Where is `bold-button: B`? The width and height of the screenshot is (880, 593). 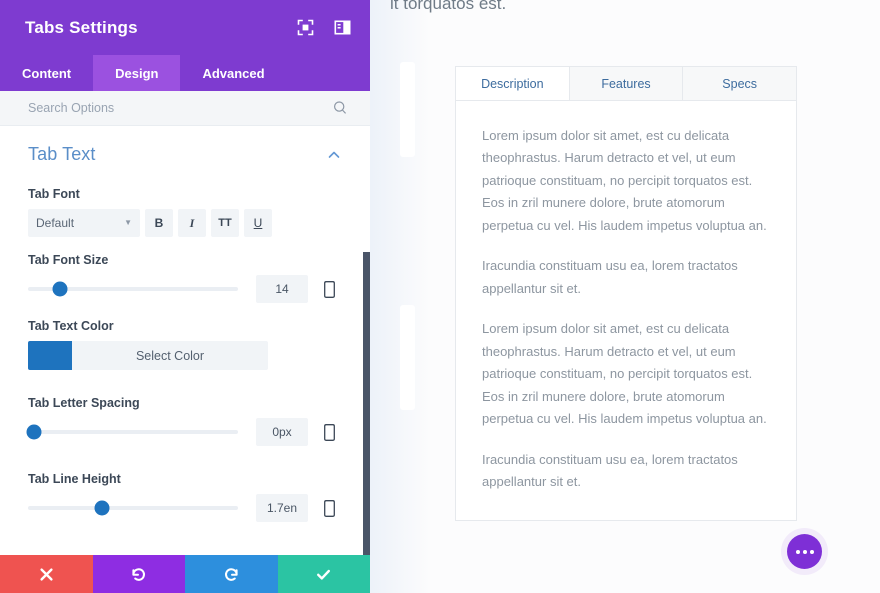
bold-button: B is located at coordinates (159, 223).